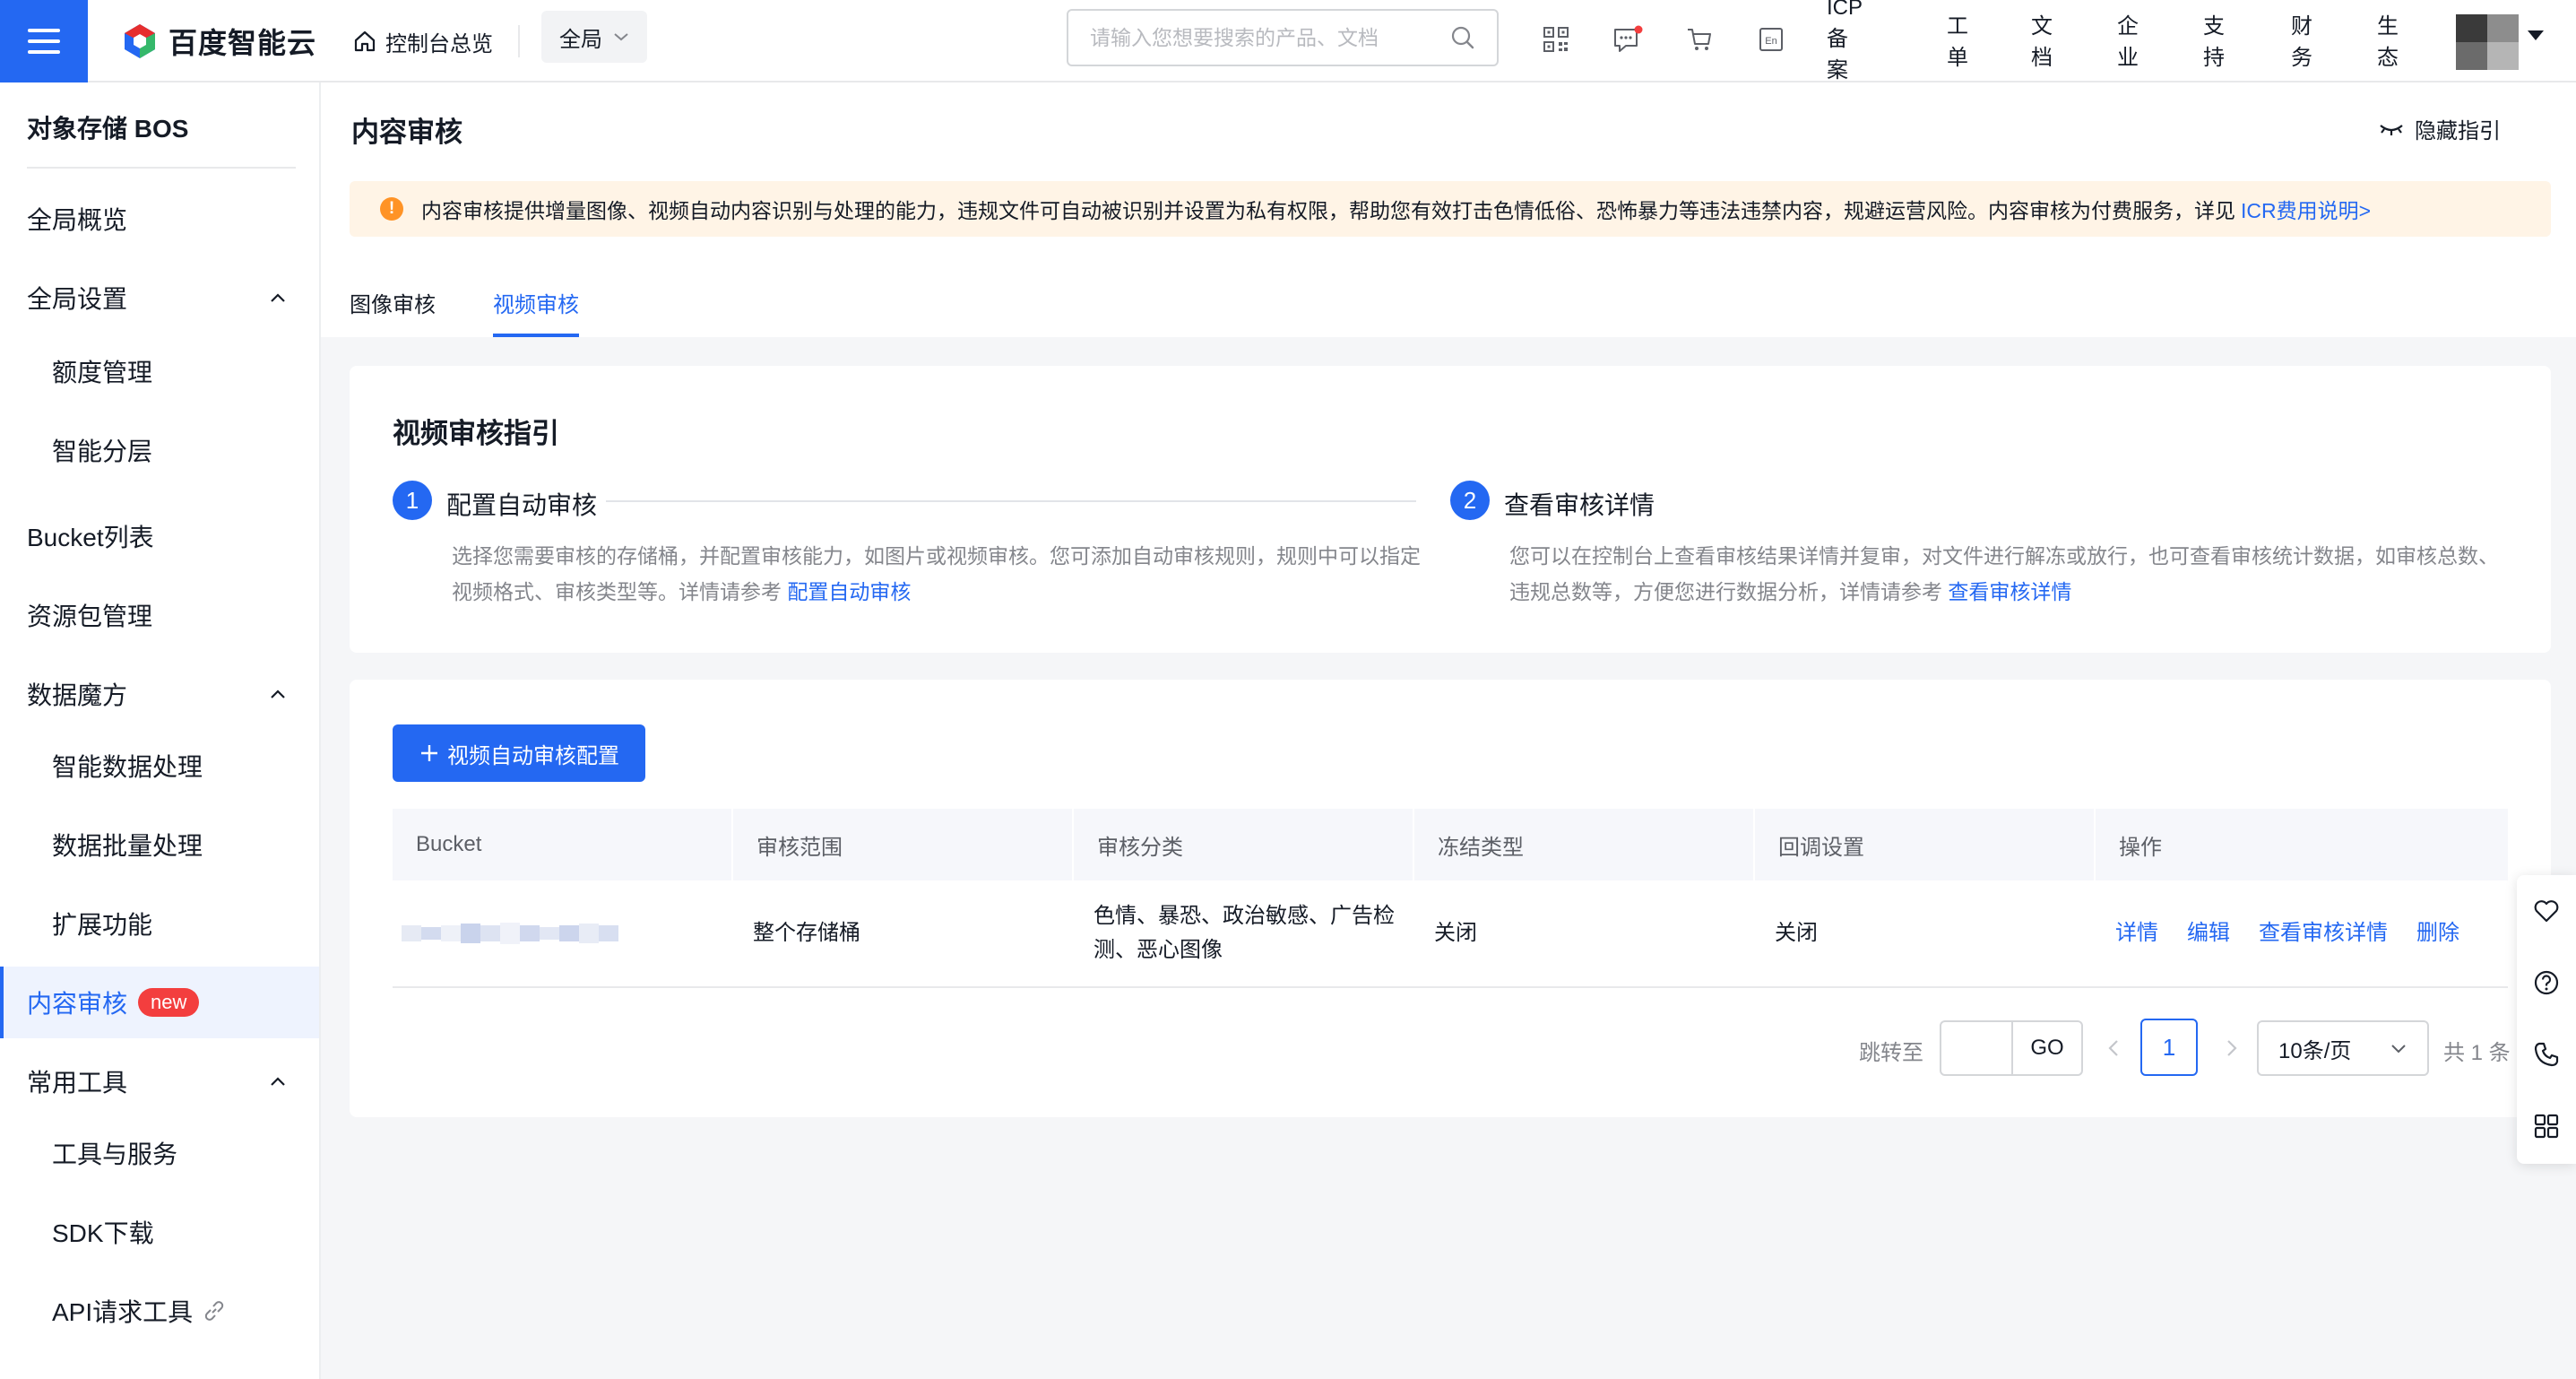 The image size is (2576, 1379). Describe the element at coordinates (159, 1081) in the screenshot. I see `sidebar-item-tools: 常用工具` at that location.